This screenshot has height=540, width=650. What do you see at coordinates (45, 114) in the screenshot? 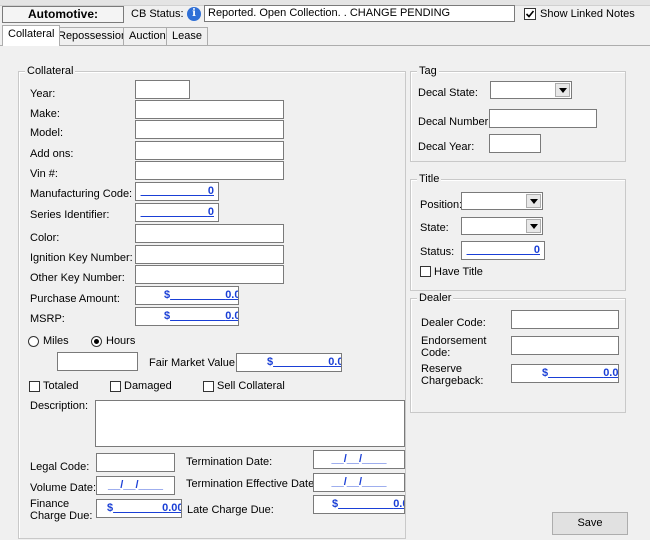
I see `make-label: Make:` at bounding box center [45, 114].